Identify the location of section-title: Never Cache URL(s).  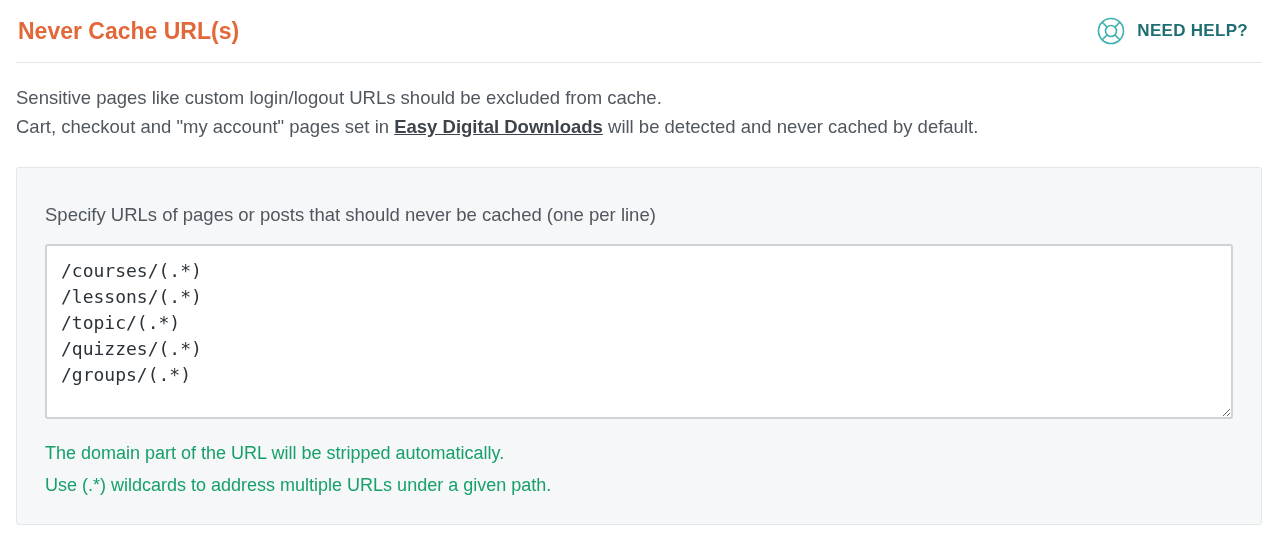
(128, 31).